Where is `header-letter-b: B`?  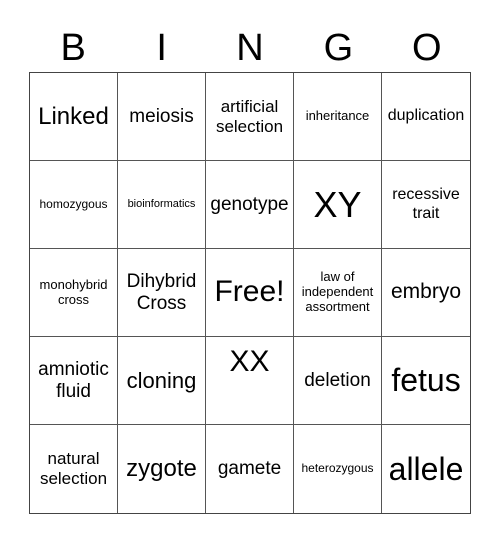
header-letter-b: B is located at coordinates (73, 48).